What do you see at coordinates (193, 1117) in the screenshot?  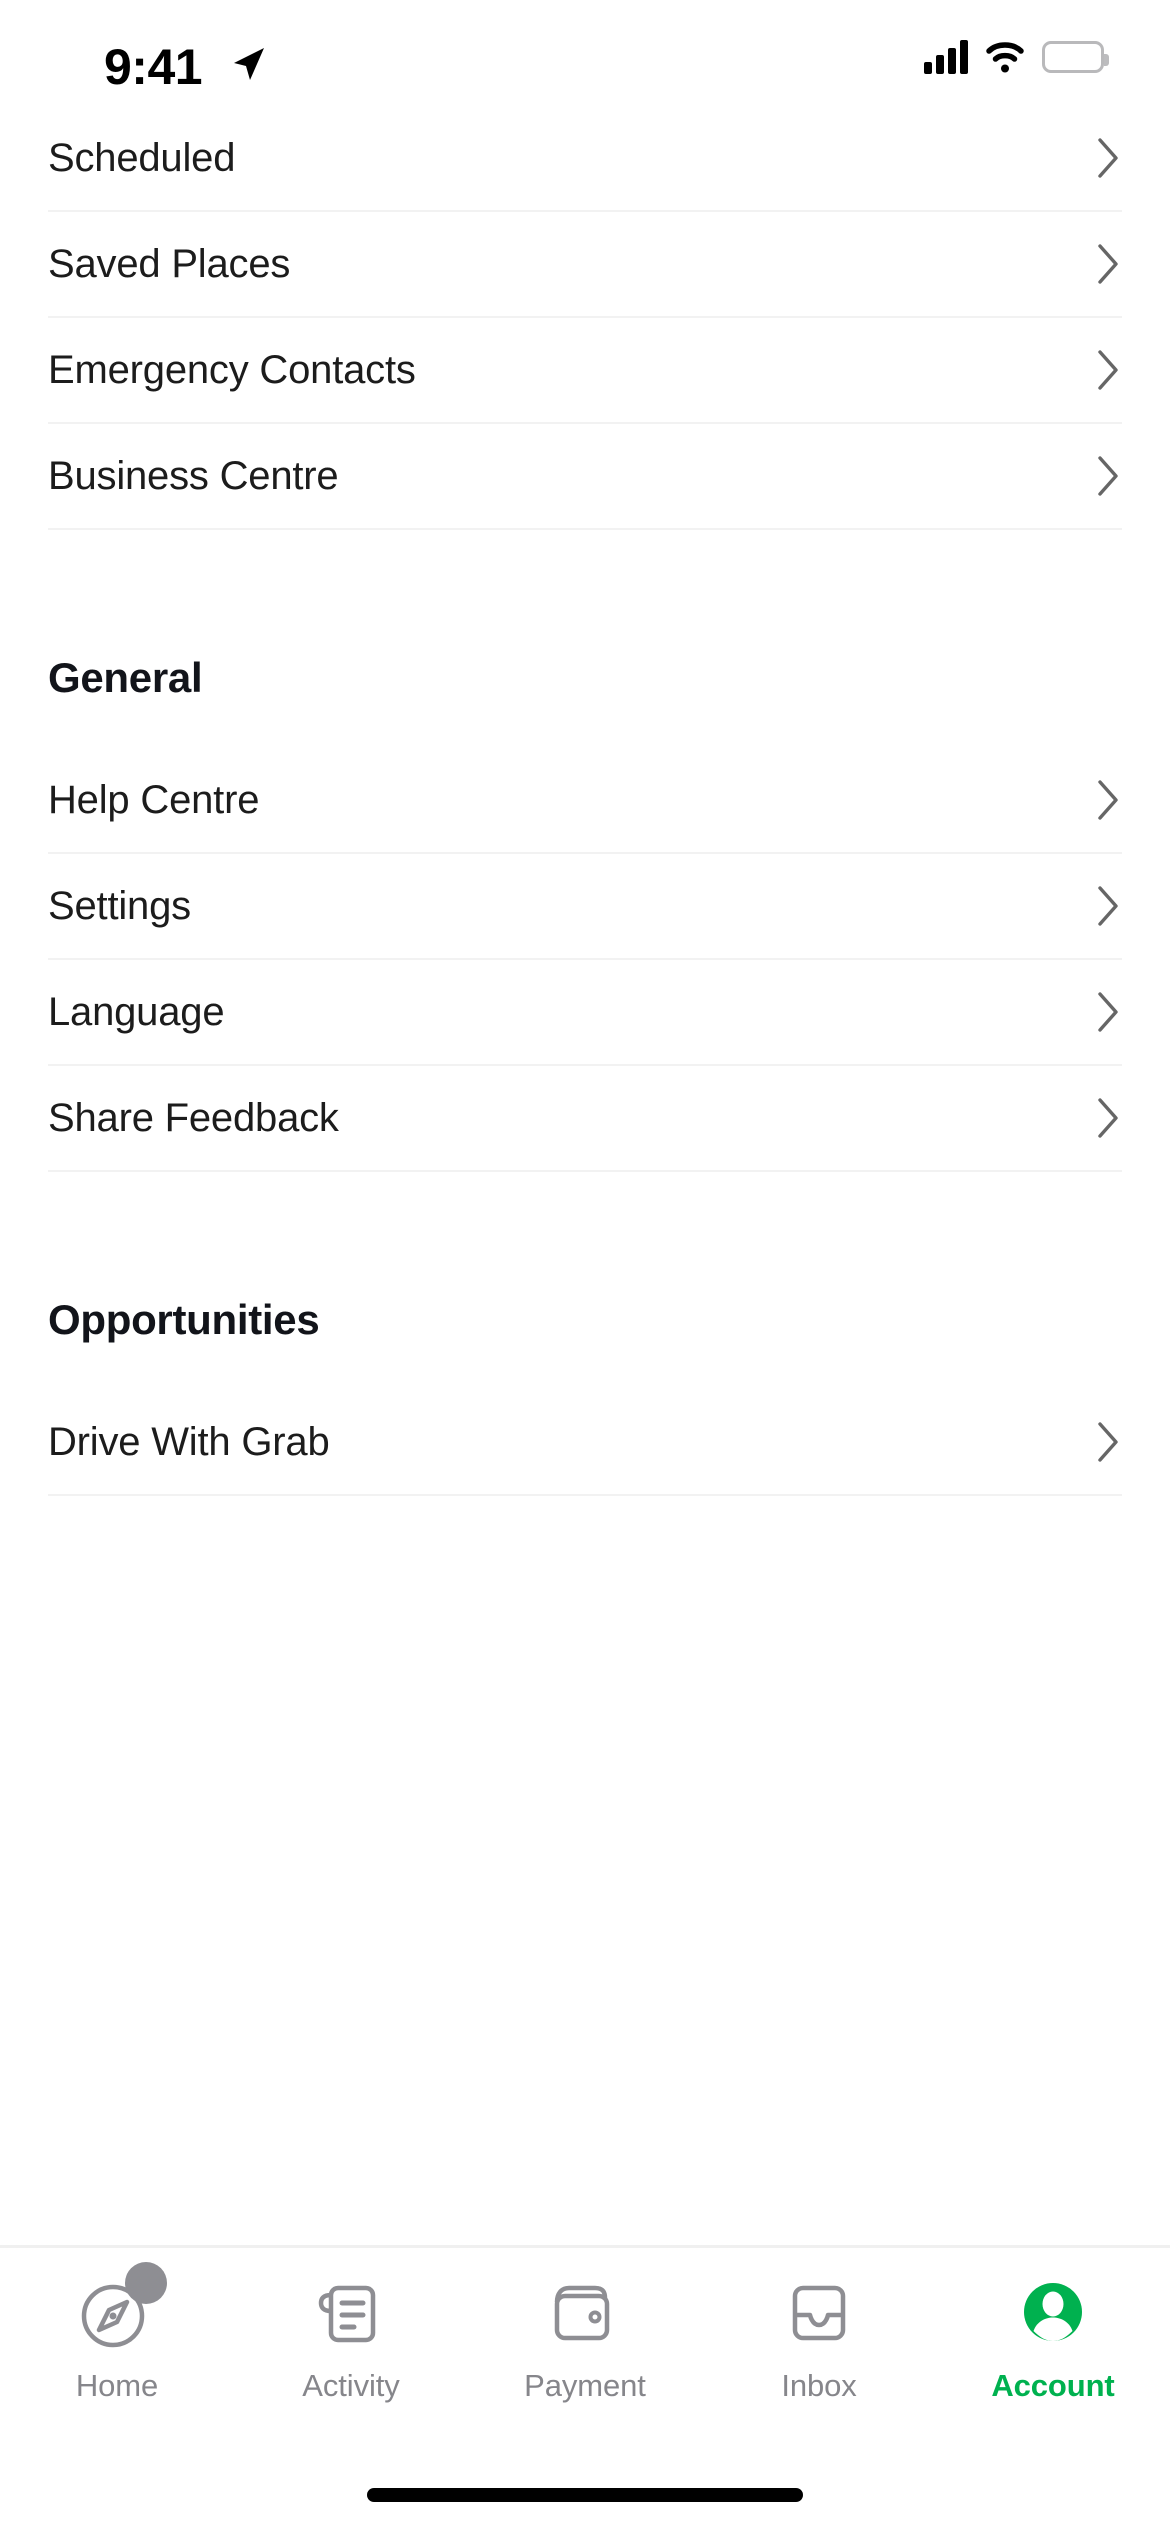 I see `list-item-label: Share Feedback` at bounding box center [193, 1117].